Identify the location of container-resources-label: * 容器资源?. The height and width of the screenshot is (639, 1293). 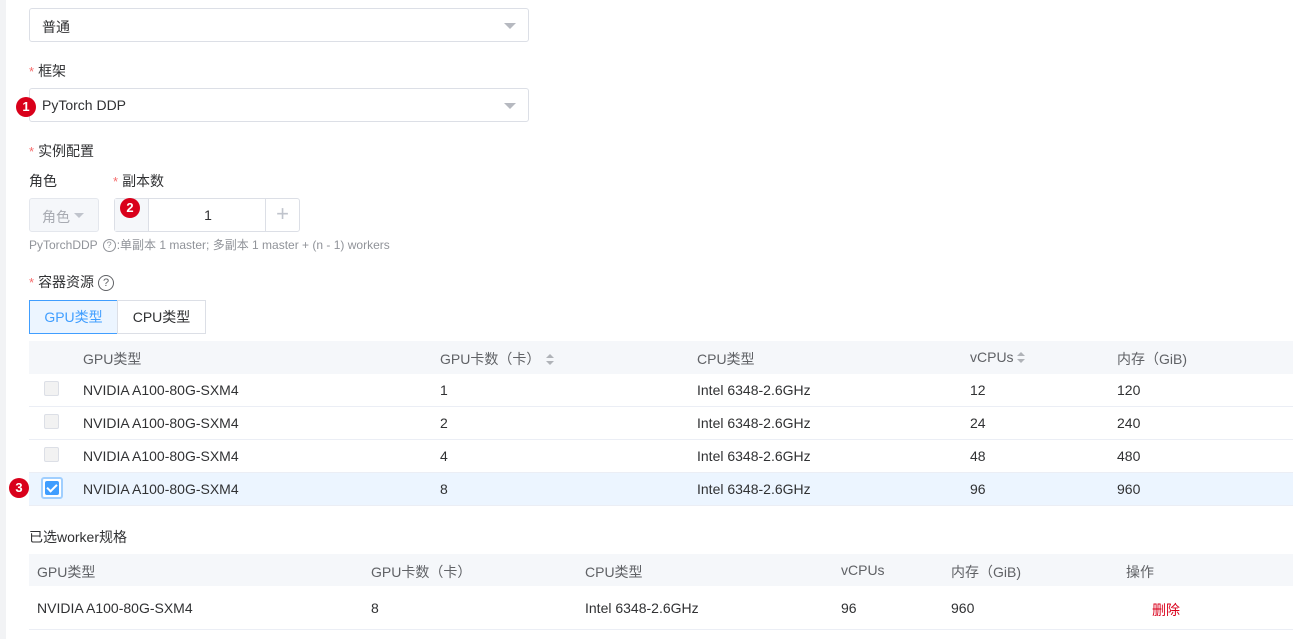
(72, 282).